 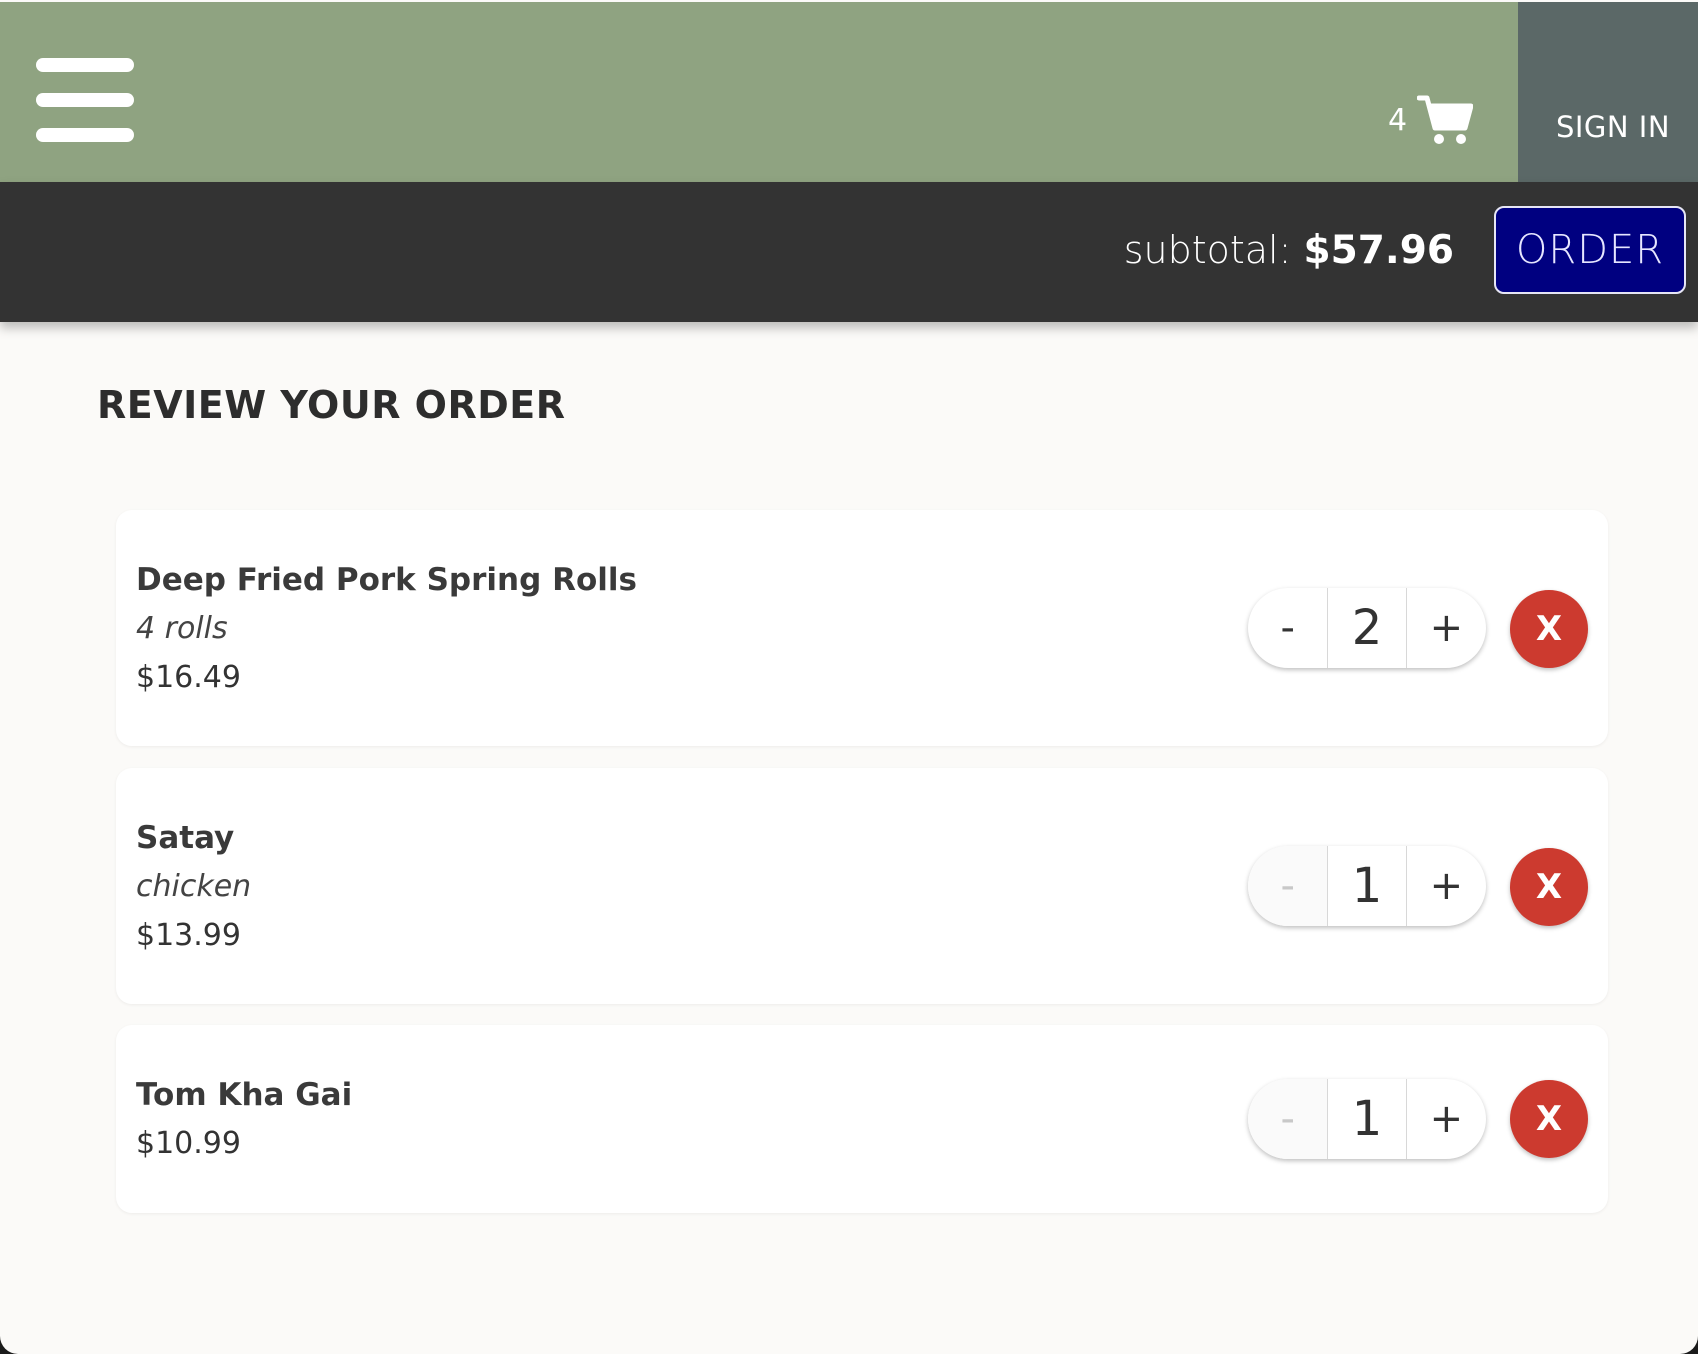 I want to click on subtotal-label: subtotal:, so click(x=1207, y=250).